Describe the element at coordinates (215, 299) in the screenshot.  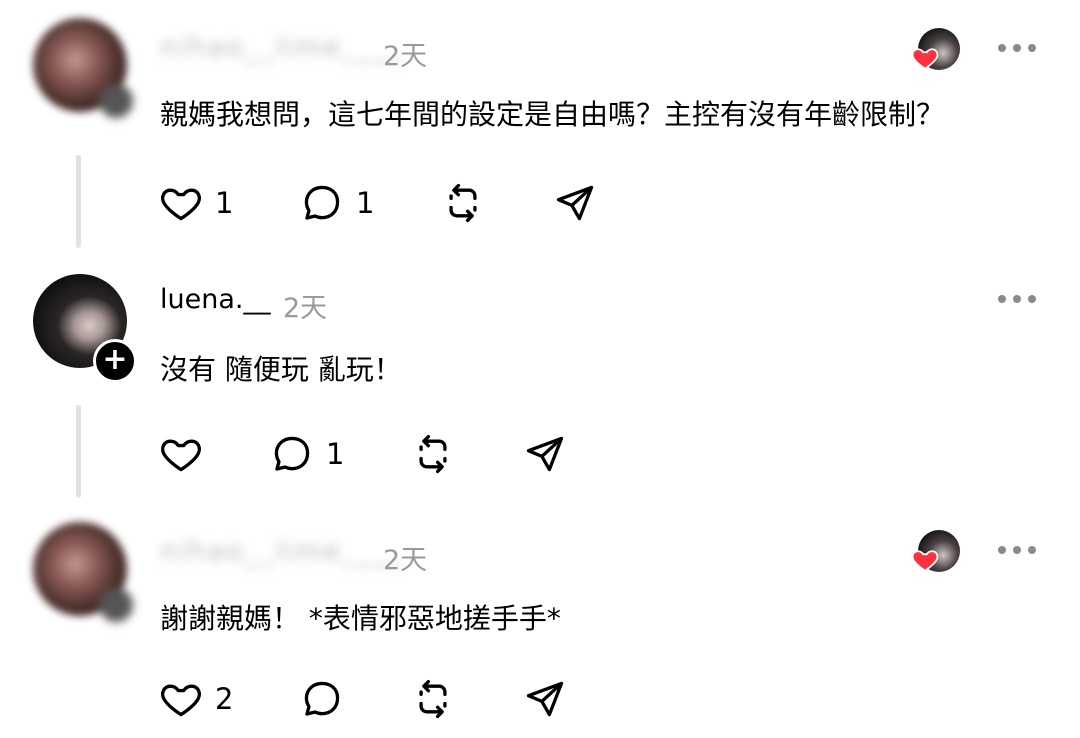
I see `username: luena.__` at that location.